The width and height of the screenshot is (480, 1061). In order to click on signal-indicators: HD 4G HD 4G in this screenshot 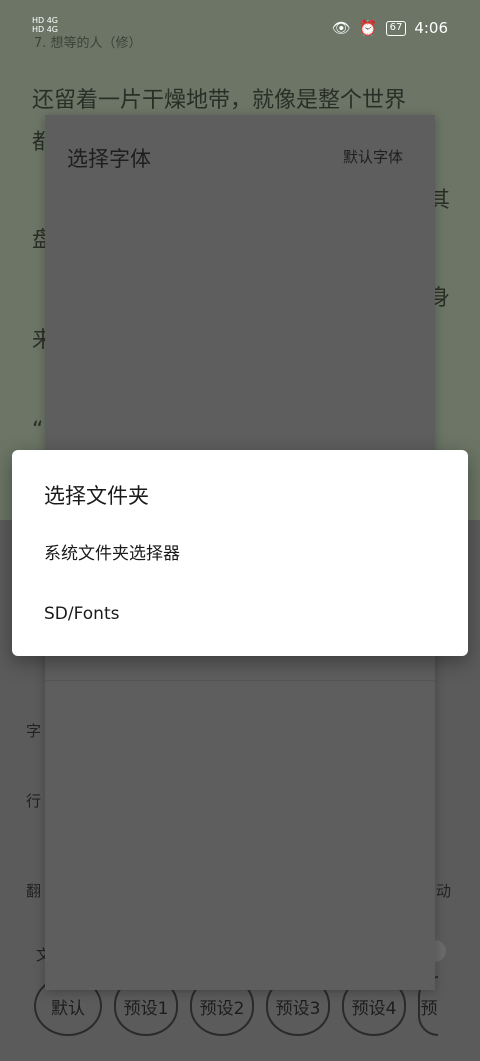, I will do `click(45, 25)`.